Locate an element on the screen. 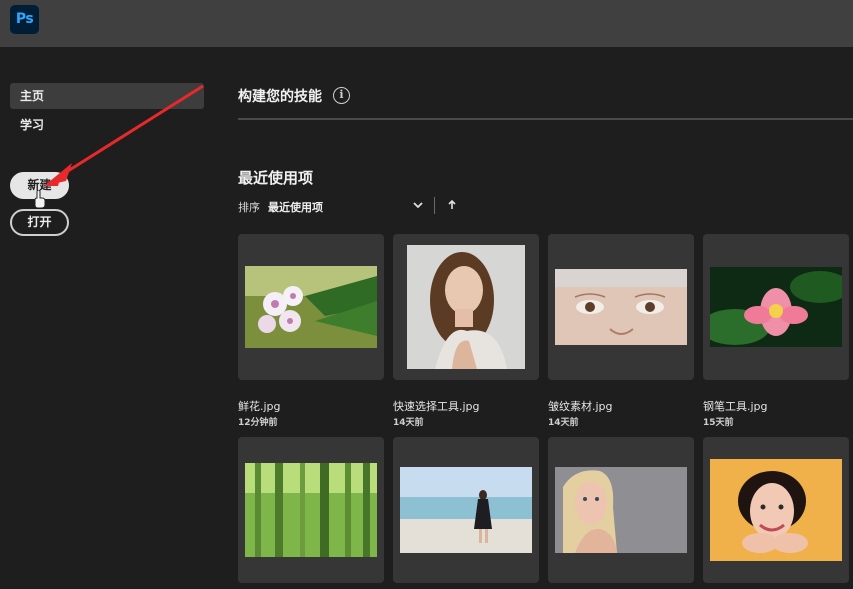 This screenshot has height=589, width=853. thumbnail-flower is located at coordinates (311, 307).